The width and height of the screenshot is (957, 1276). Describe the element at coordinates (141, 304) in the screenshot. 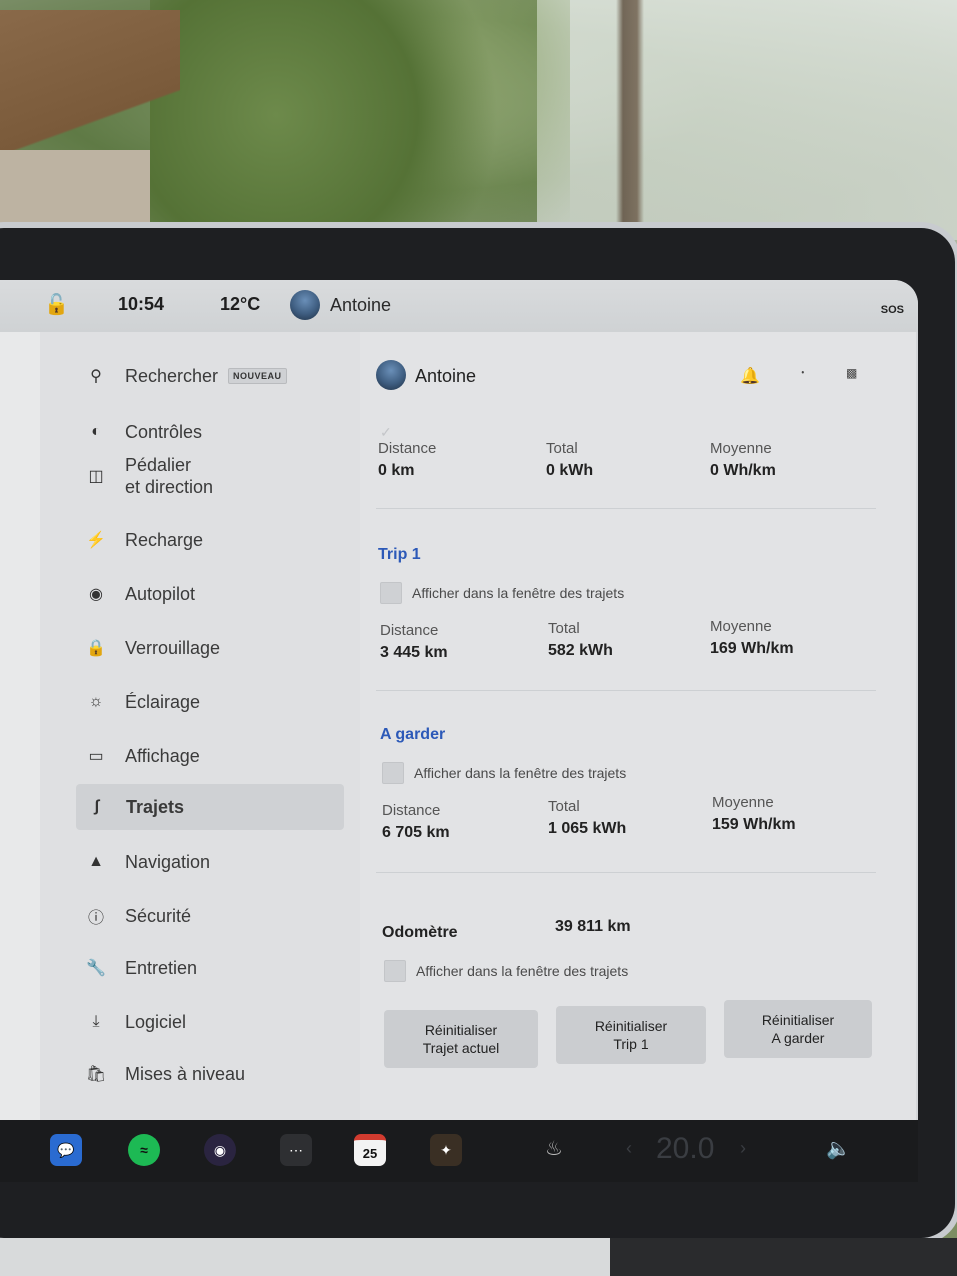

I see `clock: 10:54` at that location.